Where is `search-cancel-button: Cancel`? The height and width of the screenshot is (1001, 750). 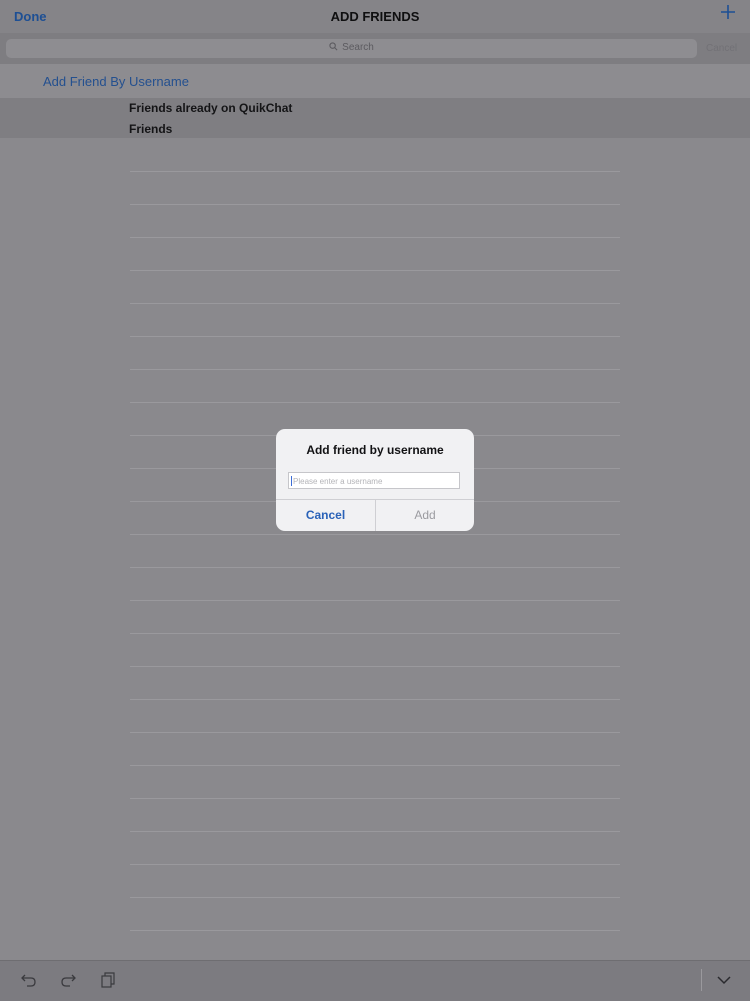
search-cancel-button: Cancel is located at coordinates (721, 48).